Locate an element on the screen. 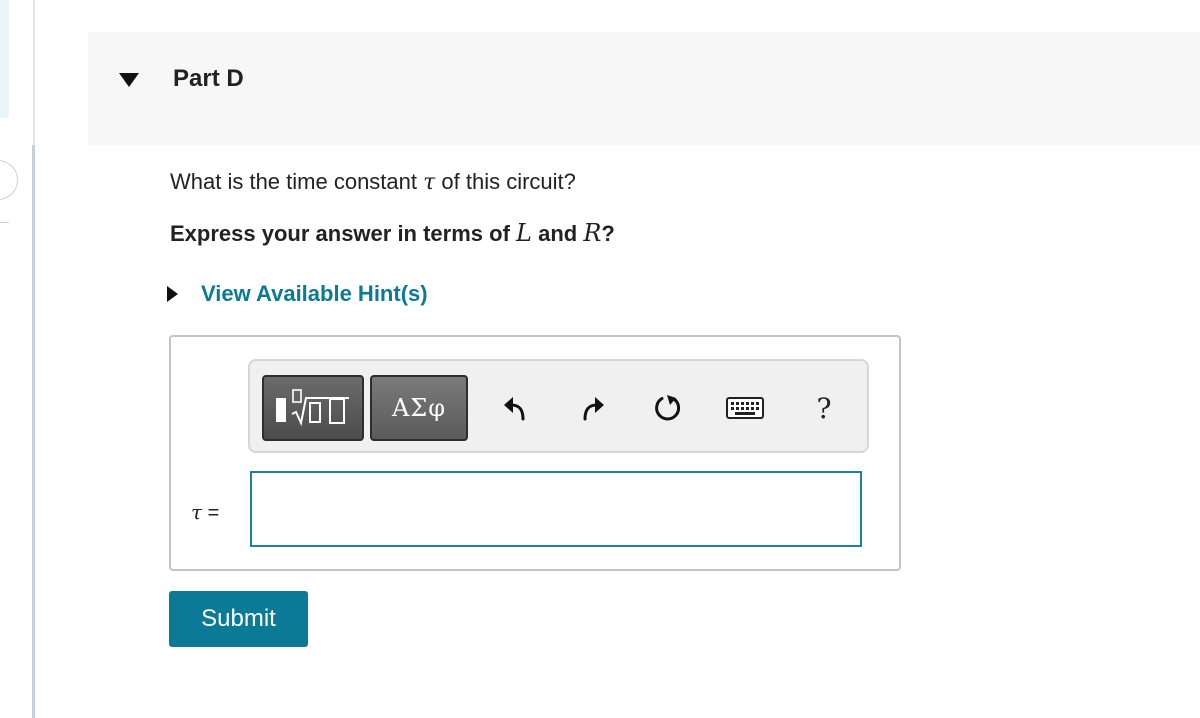 The height and width of the screenshot is (718, 1200). tau-symbol: τ is located at coordinates (429, 182).